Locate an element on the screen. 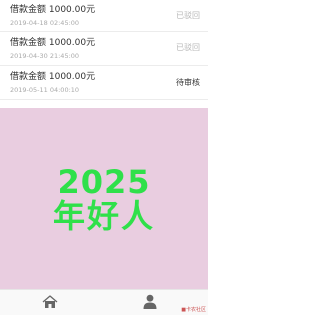 Image resolution: width=320 pixels, height=315 pixels. banner-line-2: 年好人 is located at coordinates (103, 215).